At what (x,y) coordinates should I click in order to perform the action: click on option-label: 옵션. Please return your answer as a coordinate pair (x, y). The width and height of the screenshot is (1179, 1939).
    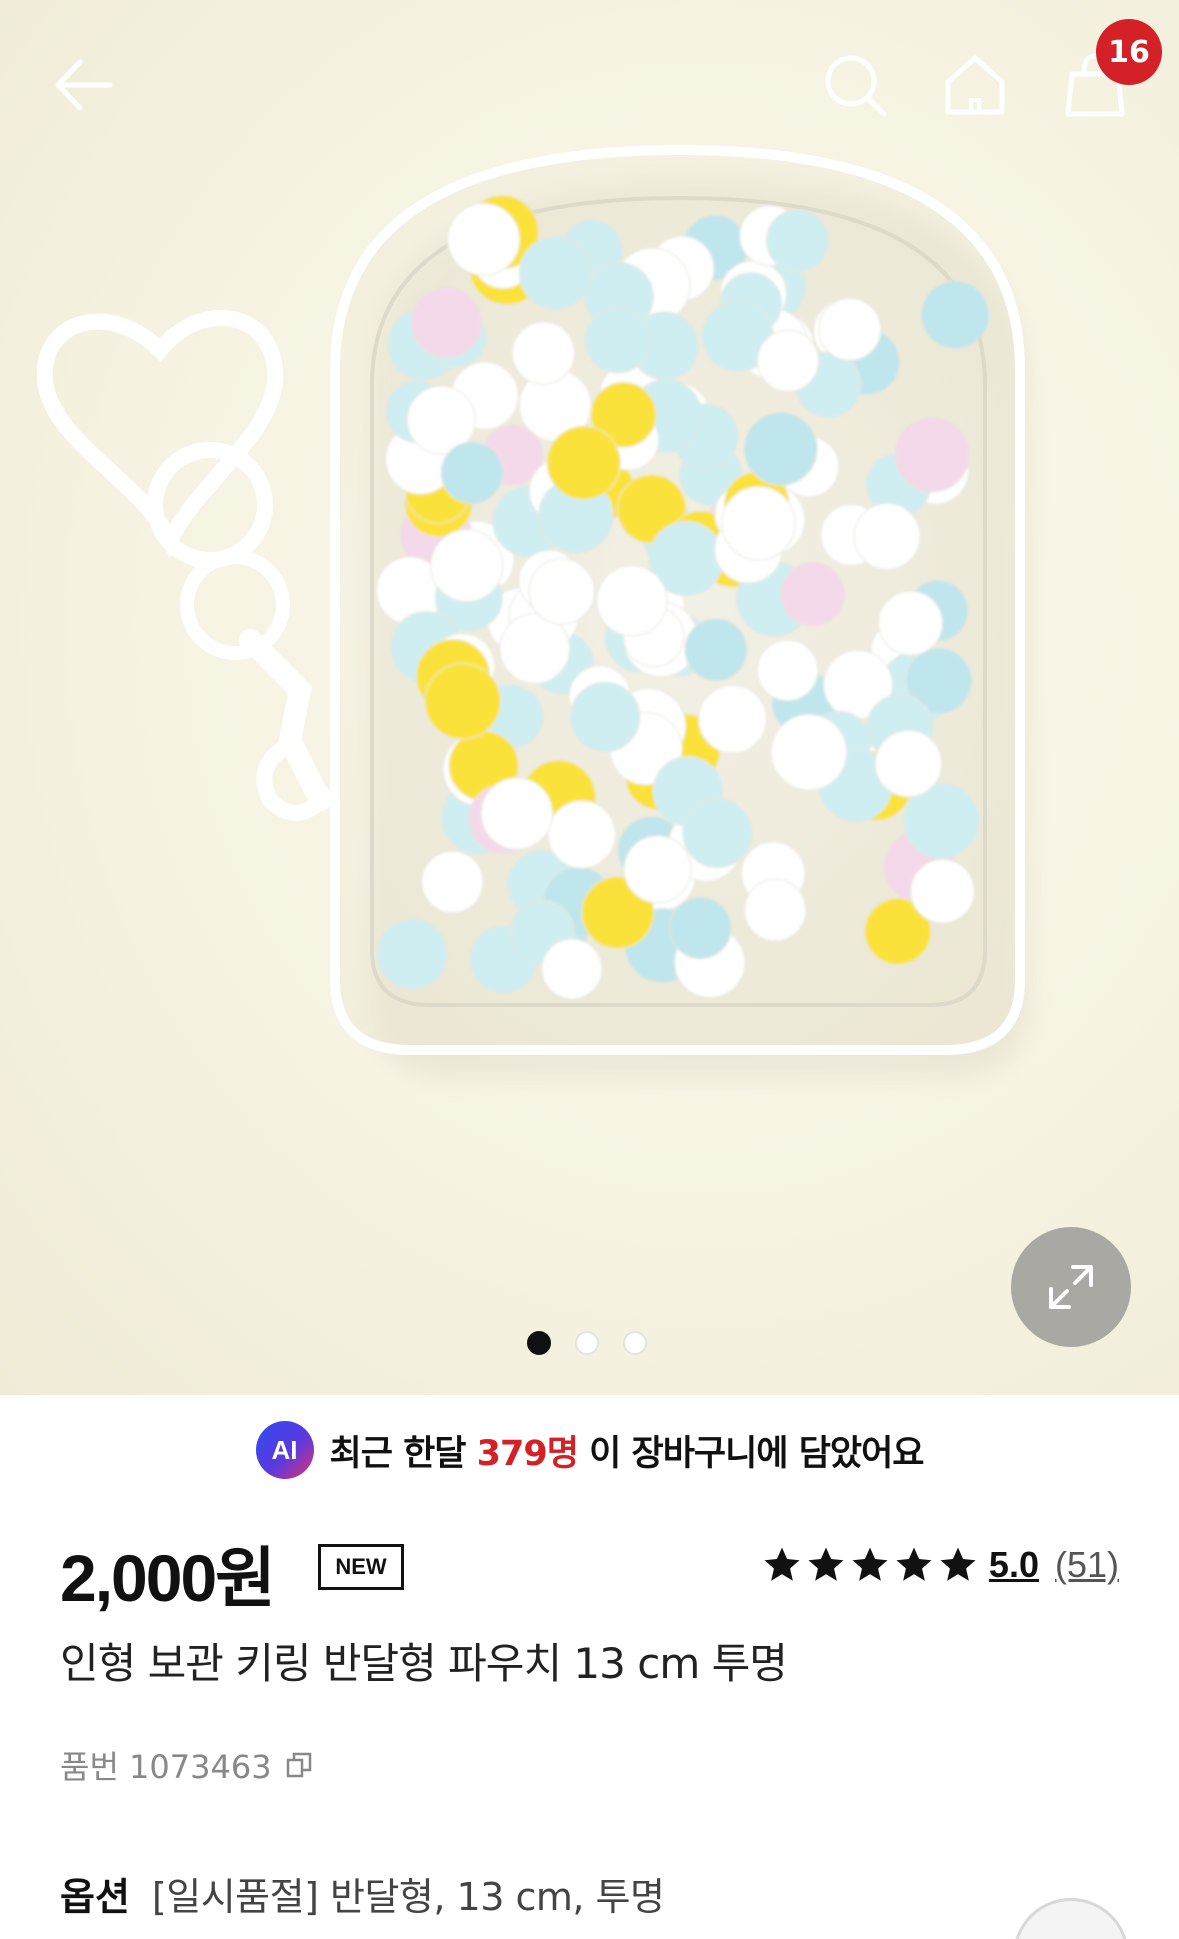
    Looking at the image, I should click on (95, 1897).